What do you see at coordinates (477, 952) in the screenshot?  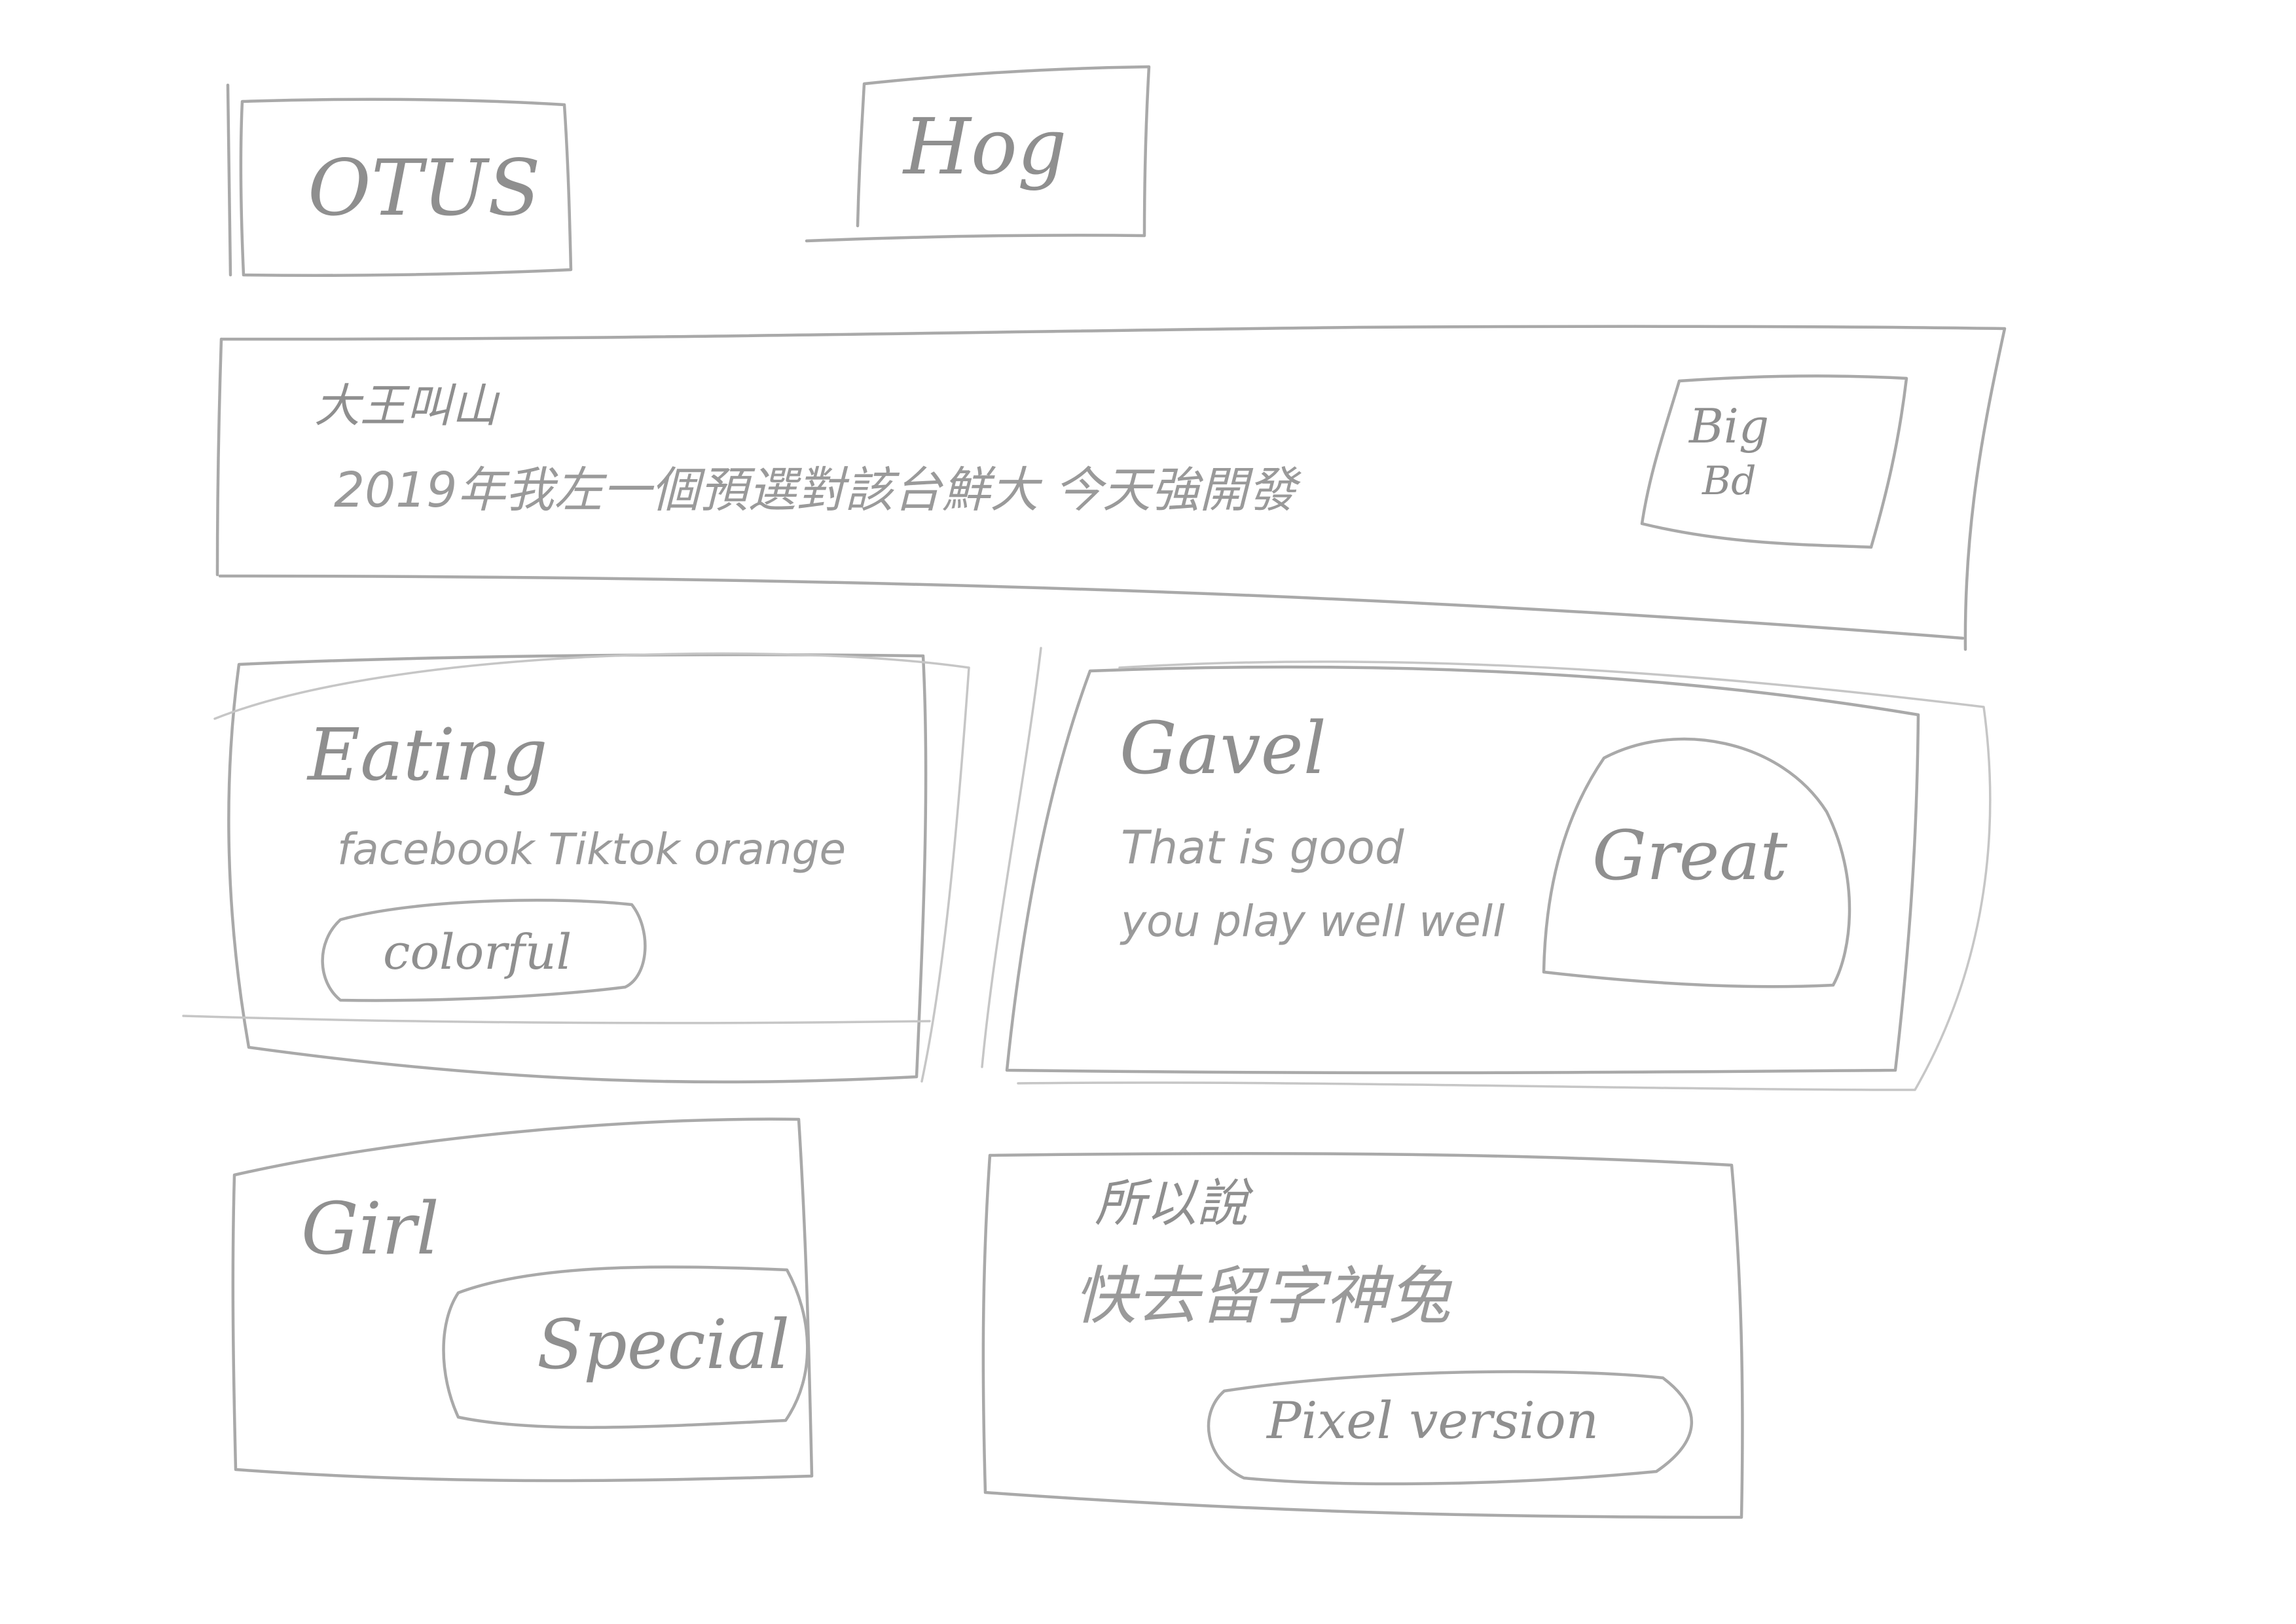 I see `card-eating-tag: colorful` at bounding box center [477, 952].